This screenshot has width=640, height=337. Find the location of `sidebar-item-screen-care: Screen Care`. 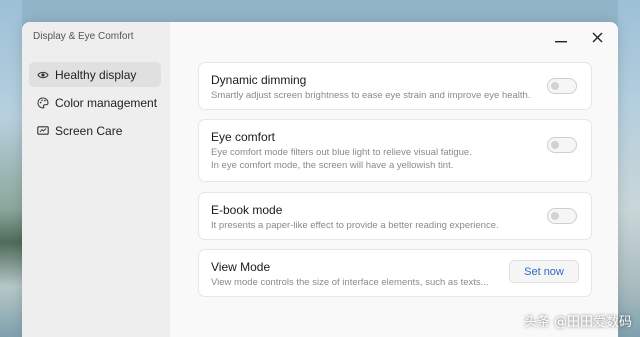

sidebar-item-screen-care: Screen Care is located at coordinates (95, 130).